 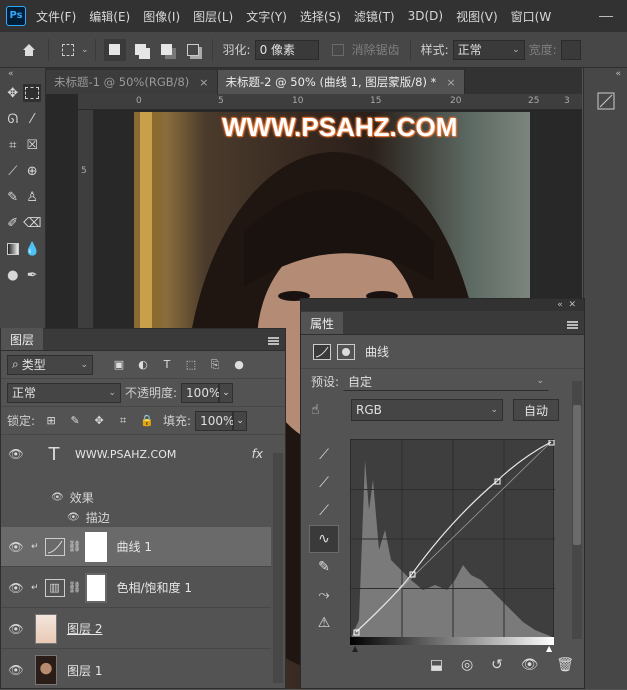 I want to click on feather-input: 0 像素, so click(x=286, y=49).